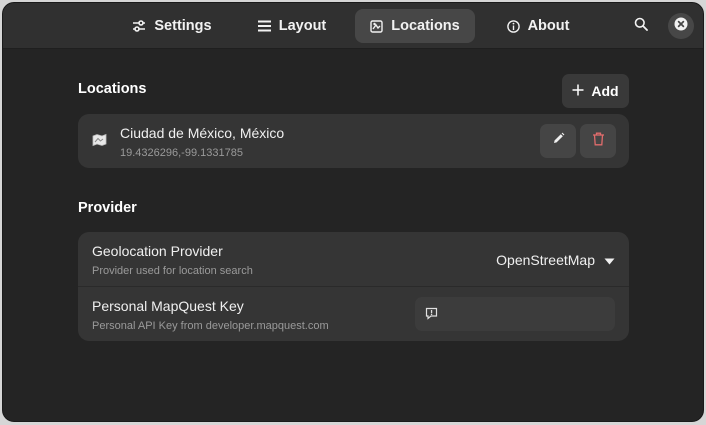 Image resolution: width=706 pixels, height=425 pixels. I want to click on pencil-icon, so click(558, 141).